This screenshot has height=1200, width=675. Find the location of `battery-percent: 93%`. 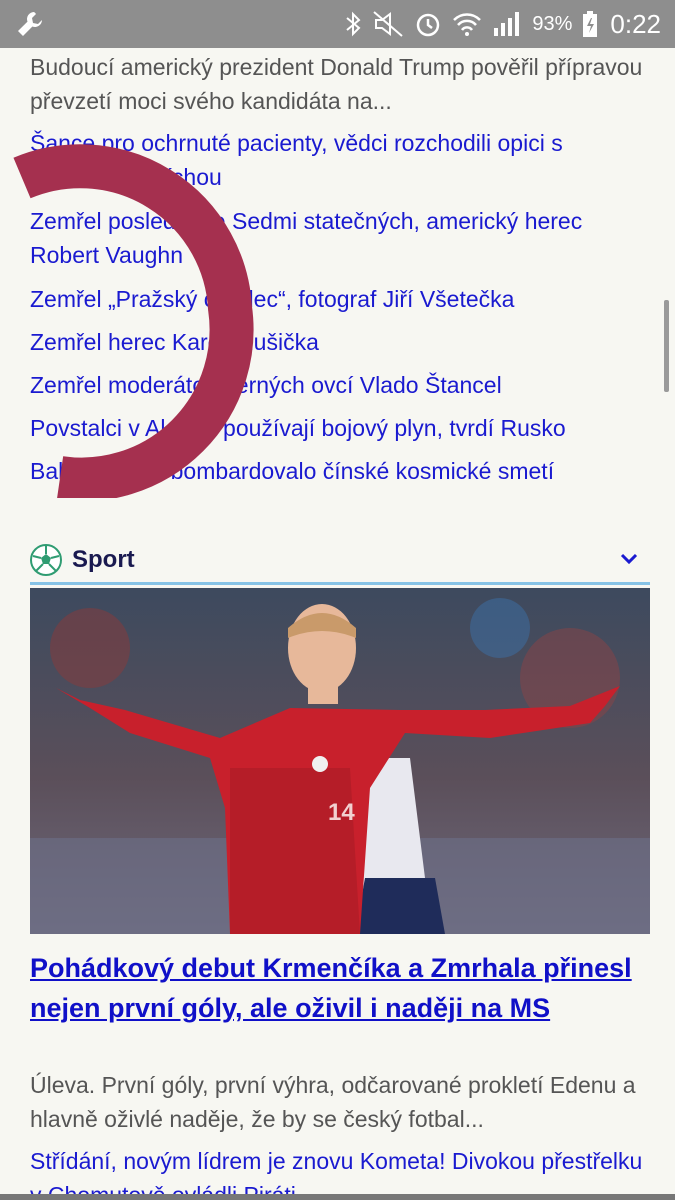

battery-percent: 93% is located at coordinates (552, 23).